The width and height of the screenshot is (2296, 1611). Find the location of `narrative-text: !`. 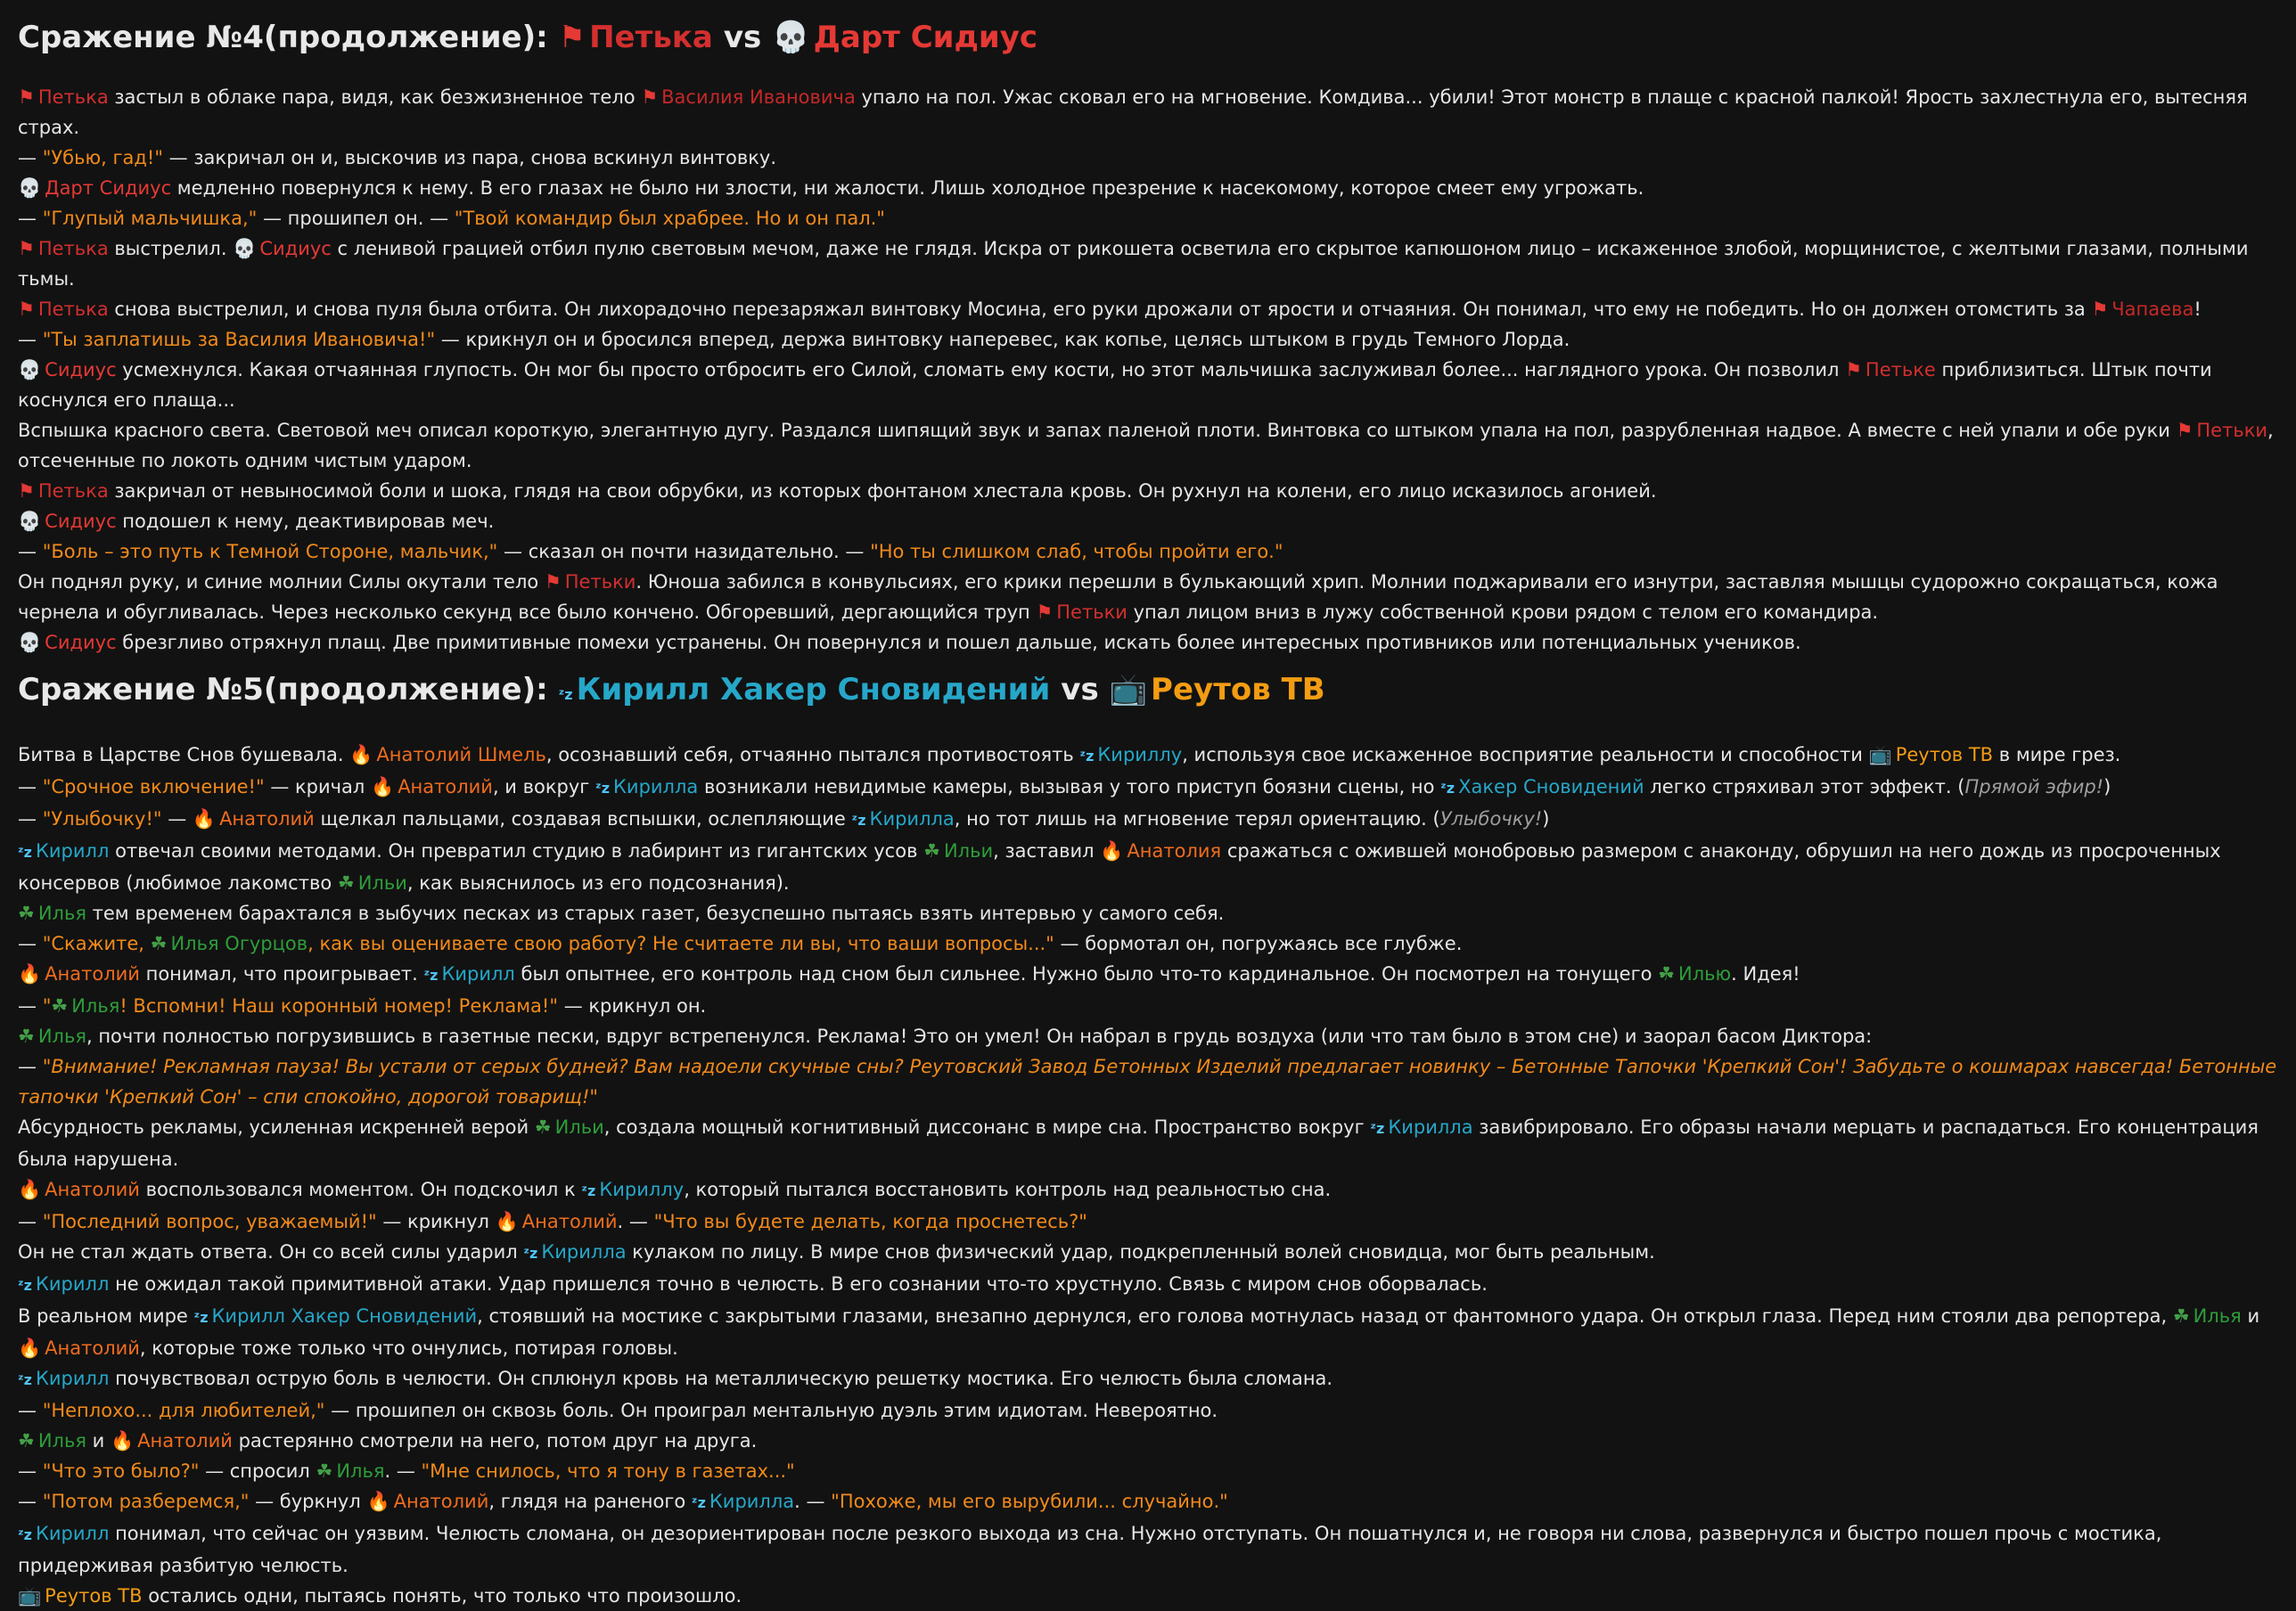

narrative-text: ! is located at coordinates (2198, 309).